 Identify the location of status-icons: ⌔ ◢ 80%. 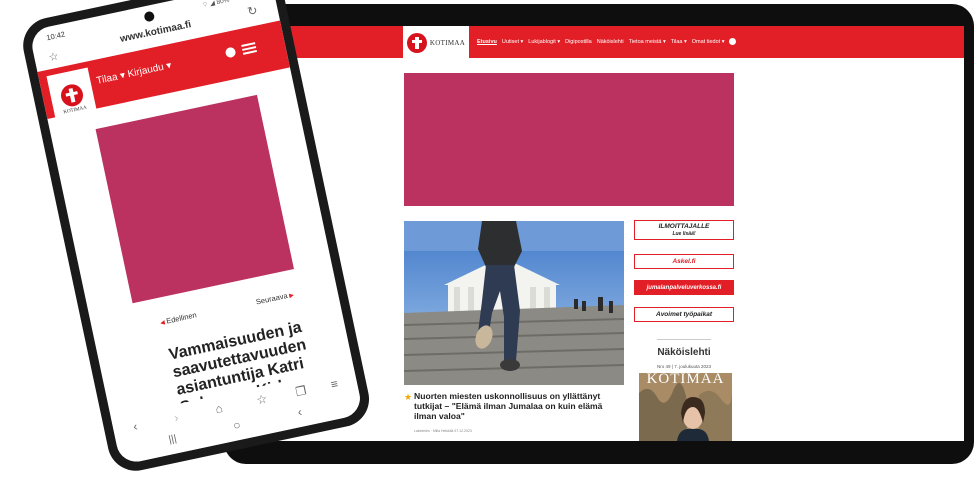
(216, 5).